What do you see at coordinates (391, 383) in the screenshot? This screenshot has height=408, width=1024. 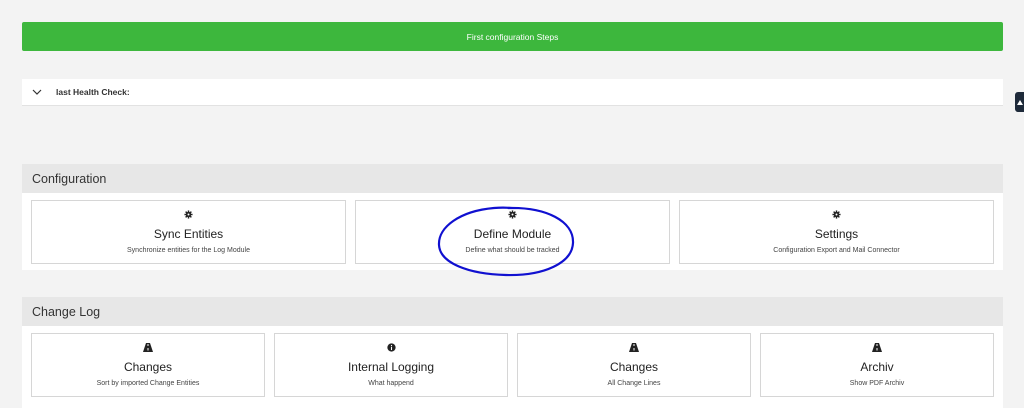 I see `card-description: What happend` at bounding box center [391, 383].